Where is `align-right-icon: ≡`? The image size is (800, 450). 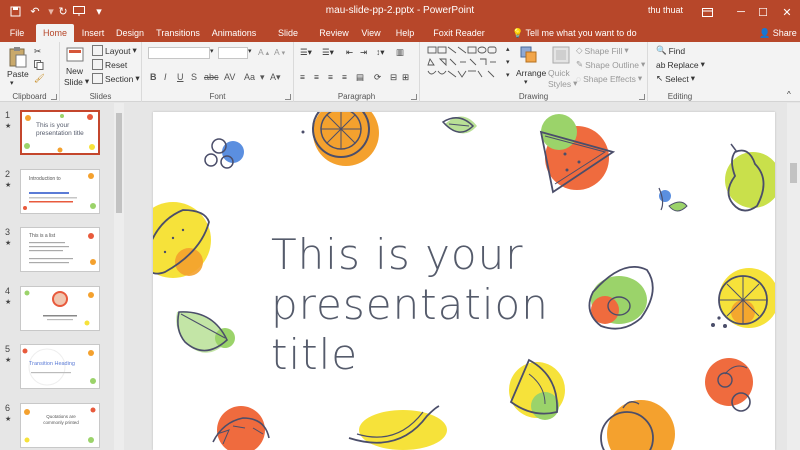 align-right-icon: ≡ is located at coordinates (330, 77).